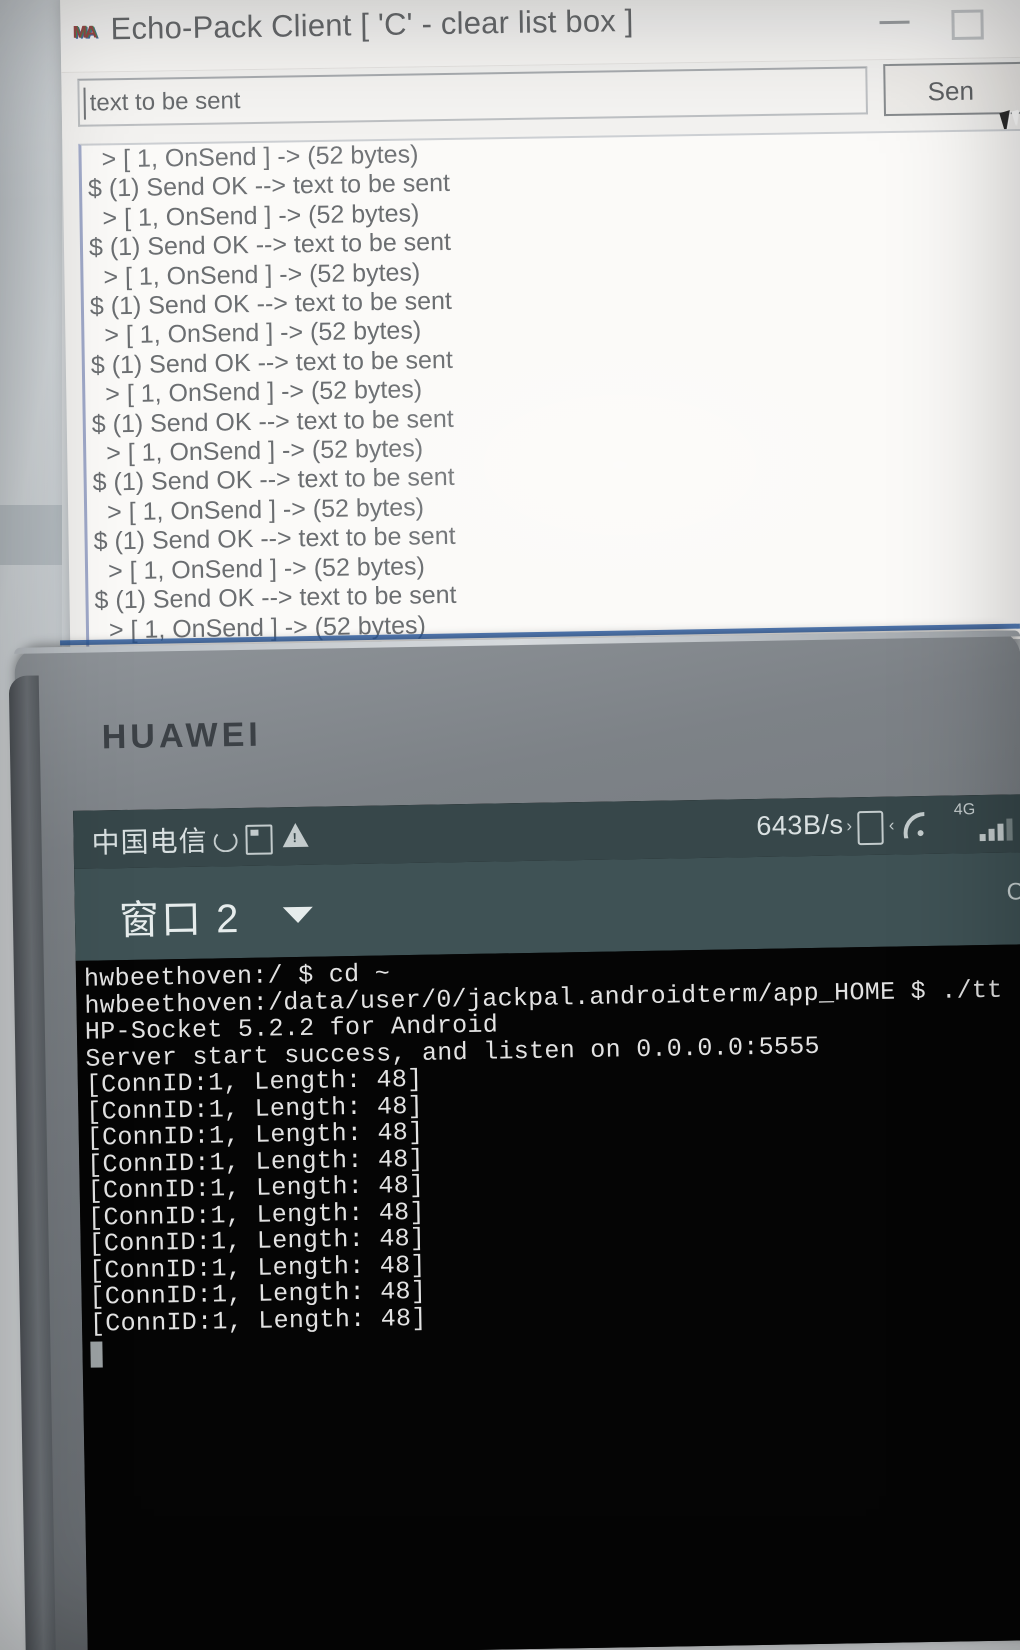 This screenshot has height=1650, width=1020. Describe the element at coordinates (179, 916) in the screenshot. I see `terminal-window-label: 窗口 2` at that location.